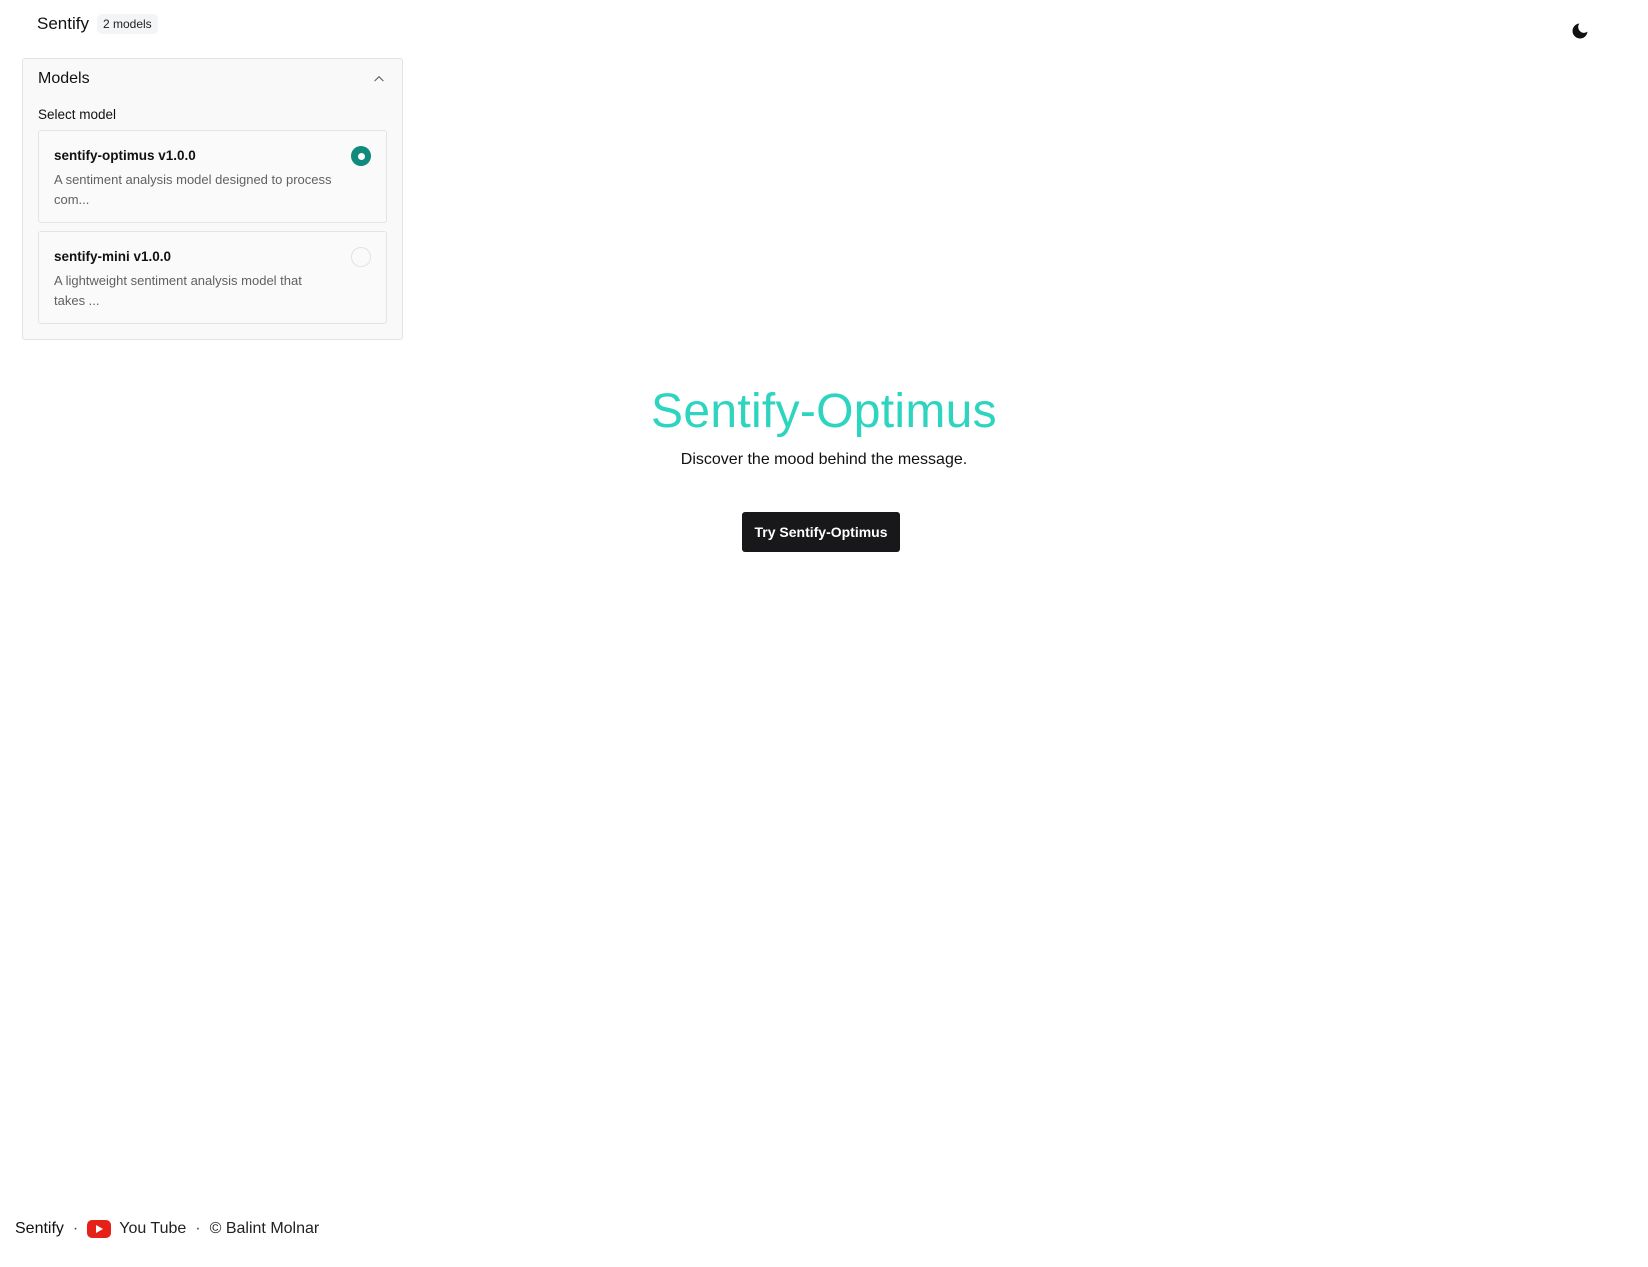 Image resolution: width=1648 pixels, height=1267 pixels. Describe the element at coordinates (361, 257) in the screenshot. I see `model-radio` at that location.